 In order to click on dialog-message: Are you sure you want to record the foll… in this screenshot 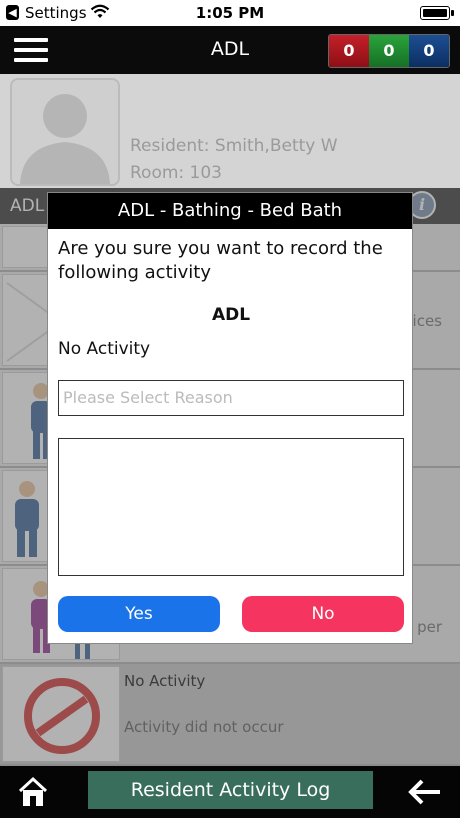, I will do `click(220, 260)`.